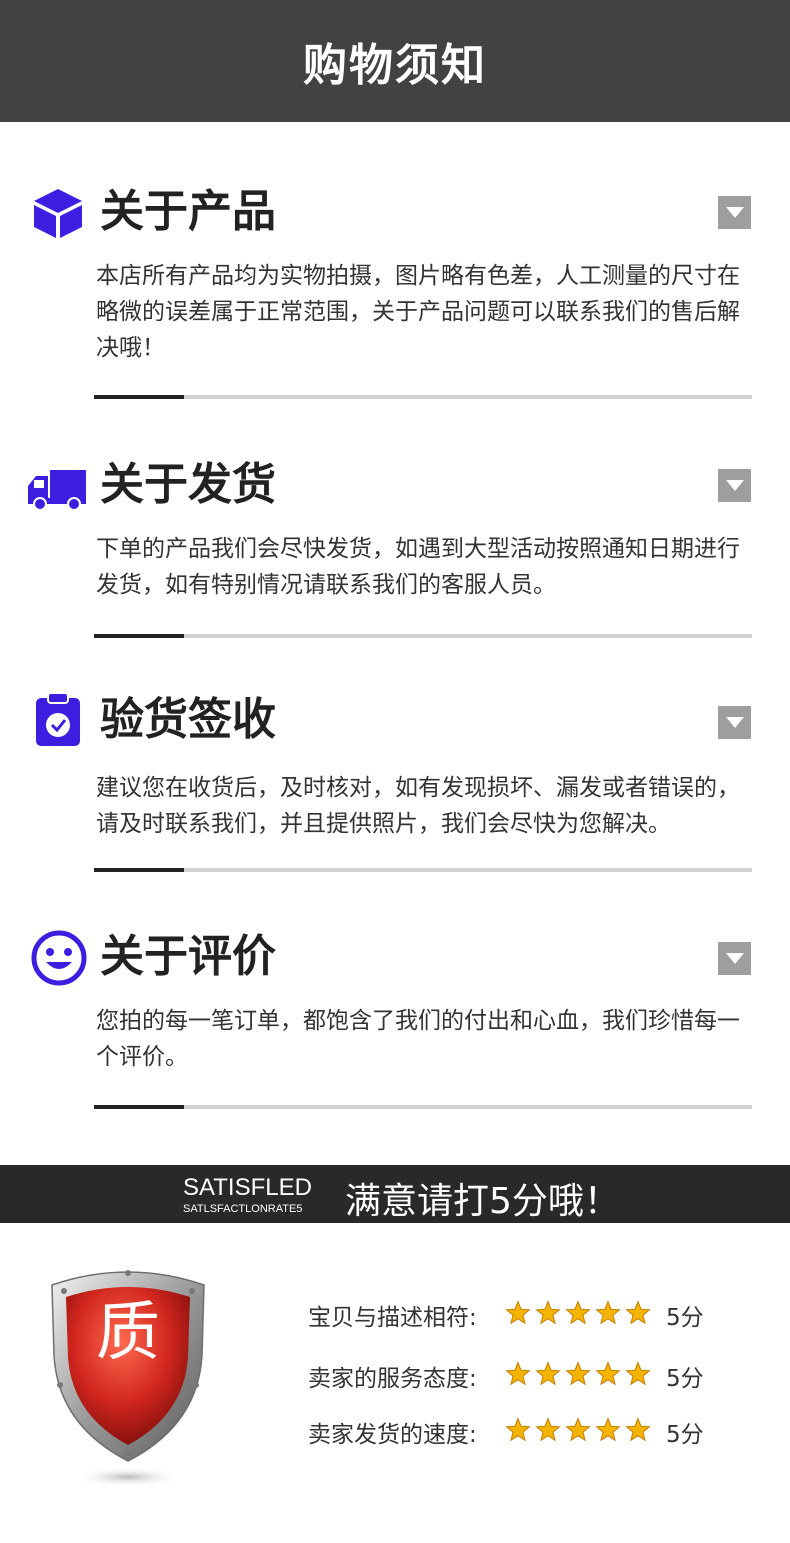 The height and width of the screenshot is (1543, 790). I want to click on page-header: 购物须知, so click(395, 61).